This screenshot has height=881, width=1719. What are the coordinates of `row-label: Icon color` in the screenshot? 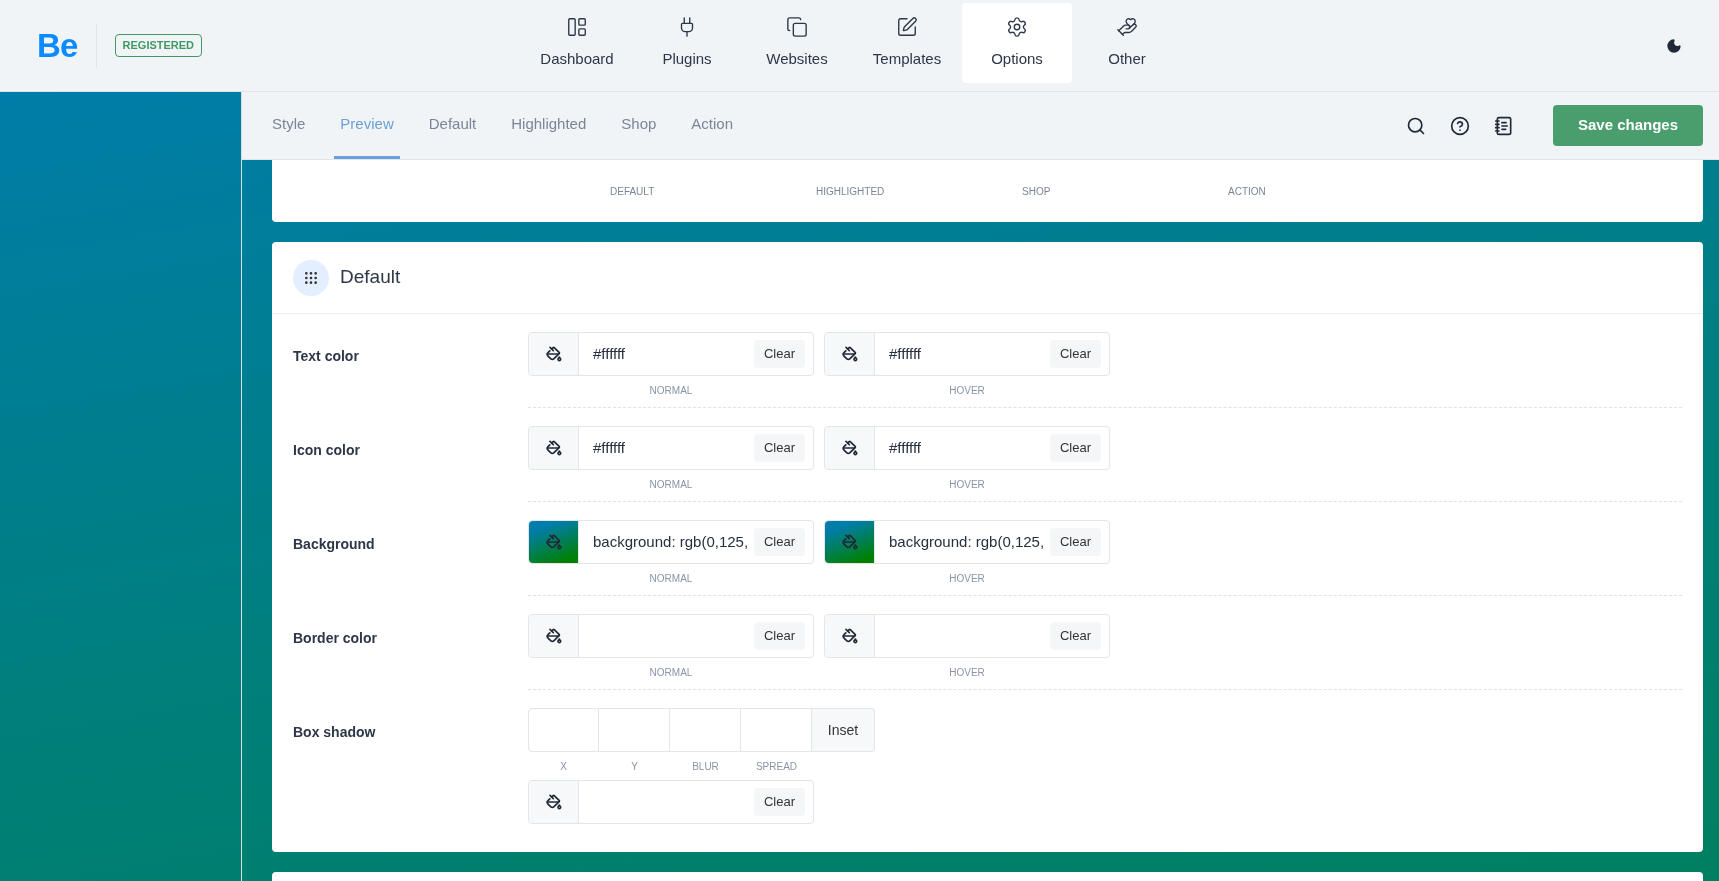 It's located at (327, 450).